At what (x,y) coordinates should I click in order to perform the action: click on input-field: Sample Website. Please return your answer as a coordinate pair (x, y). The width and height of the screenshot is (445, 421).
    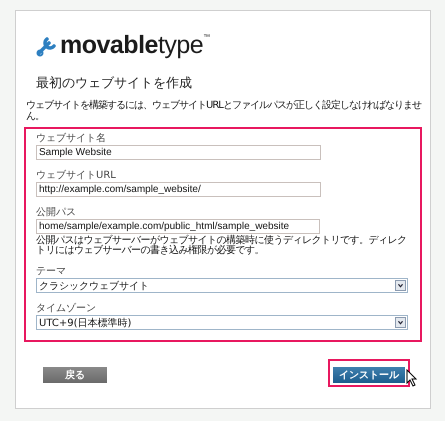
    Looking at the image, I should click on (178, 152).